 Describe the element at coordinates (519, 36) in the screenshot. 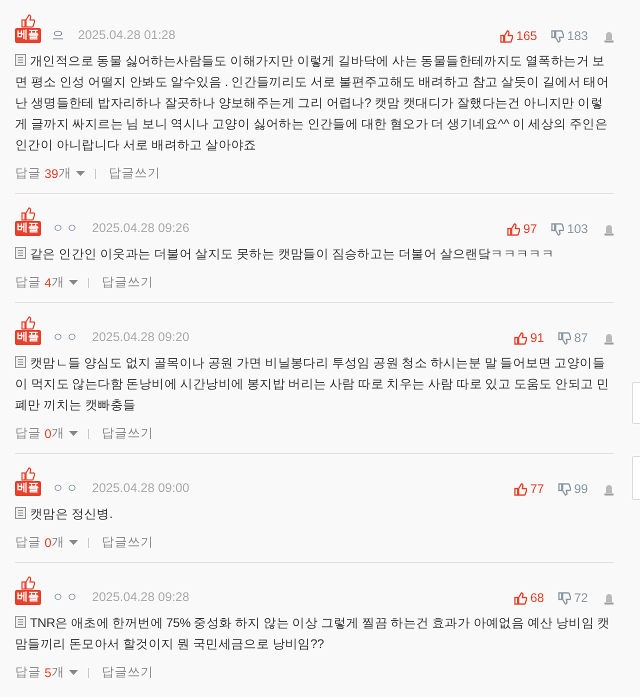

I see `like-button: 165` at that location.